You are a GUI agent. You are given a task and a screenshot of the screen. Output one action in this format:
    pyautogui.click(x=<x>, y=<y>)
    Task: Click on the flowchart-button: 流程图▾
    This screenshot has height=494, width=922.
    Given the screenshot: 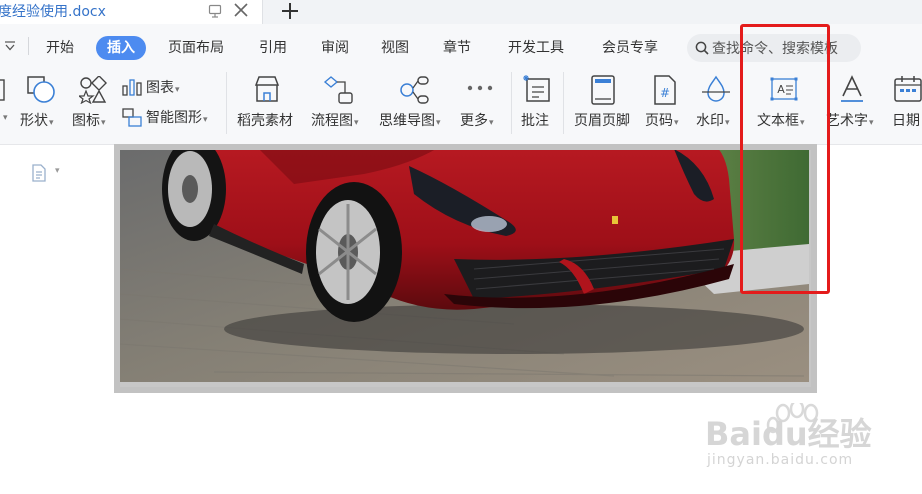 What is the action you would take?
    pyautogui.click(x=340, y=103)
    